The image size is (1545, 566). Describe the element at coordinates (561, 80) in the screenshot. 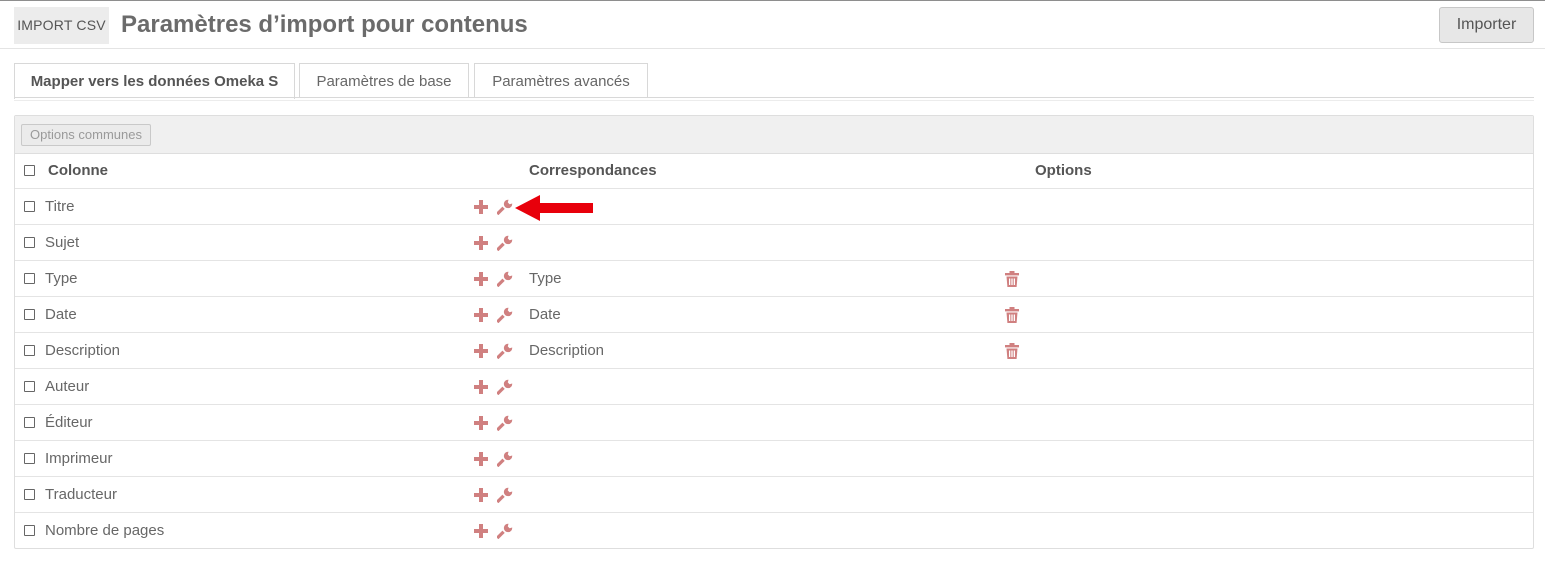

I see `tab-advanced-settings: Paramètres avancés` at that location.